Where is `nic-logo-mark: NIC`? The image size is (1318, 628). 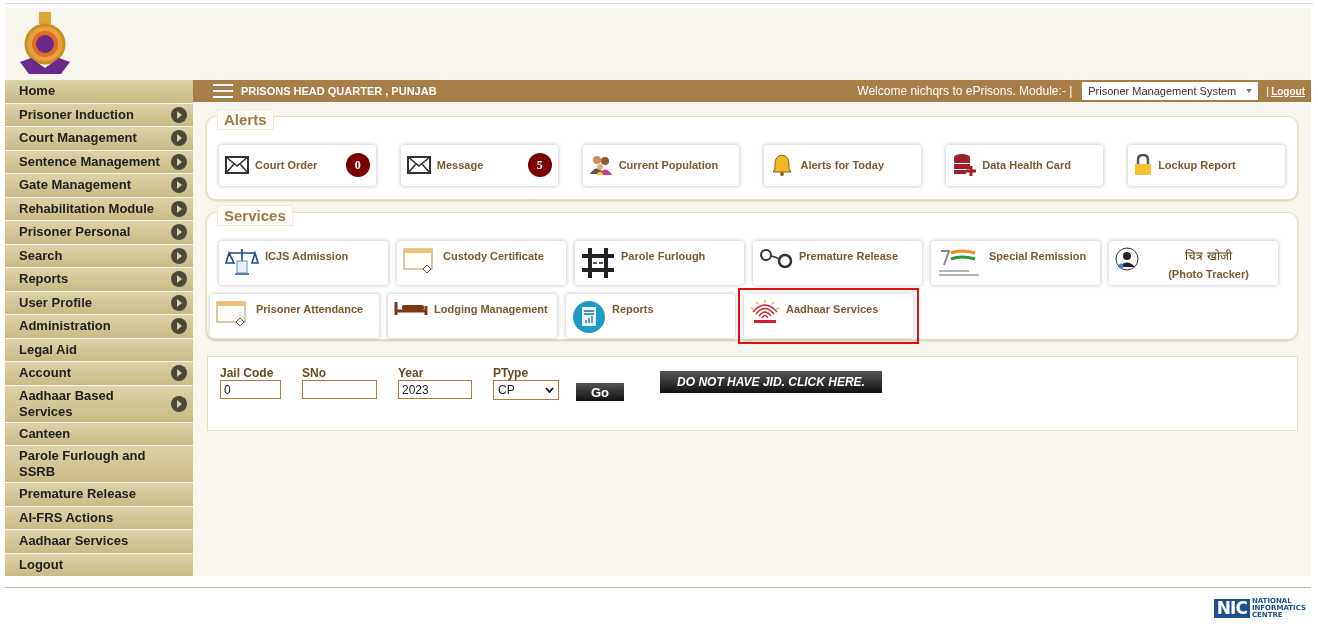 nic-logo-mark: NIC is located at coordinates (1231, 608).